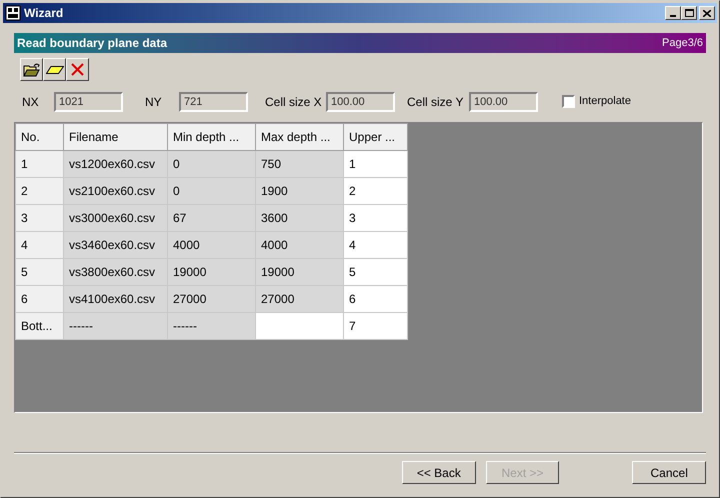  What do you see at coordinates (605, 102) in the screenshot?
I see `checkbox-label: Interpolate` at bounding box center [605, 102].